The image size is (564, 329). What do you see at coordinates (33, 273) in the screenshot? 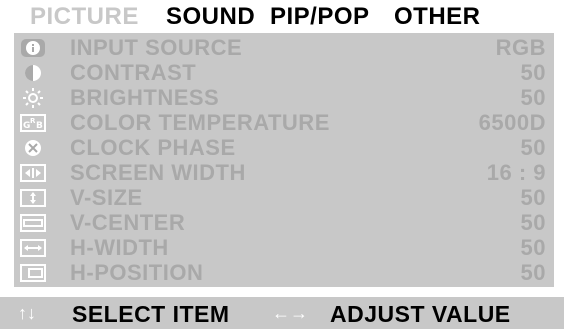
I see `h-position-icon` at bounding box center [33, 273].